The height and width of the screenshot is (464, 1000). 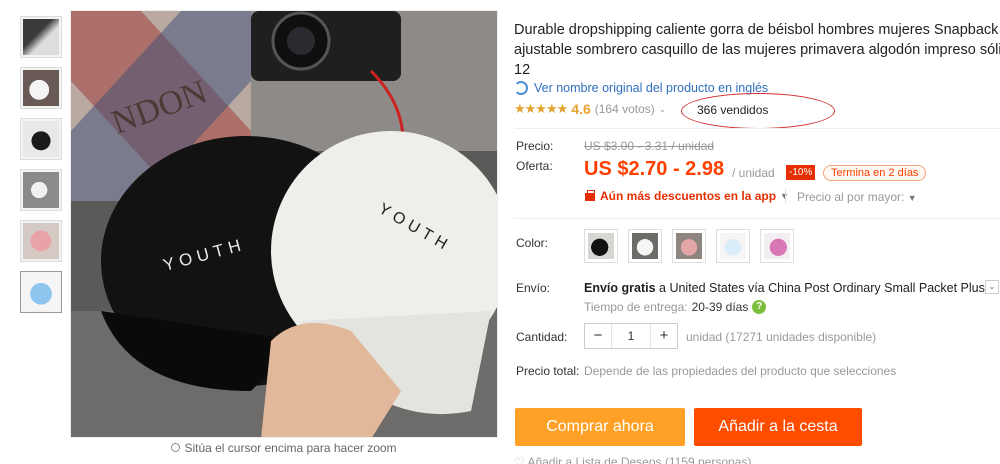 I want to click on current-price: US $2.70 - 2.98, so click(x=654, y=169).